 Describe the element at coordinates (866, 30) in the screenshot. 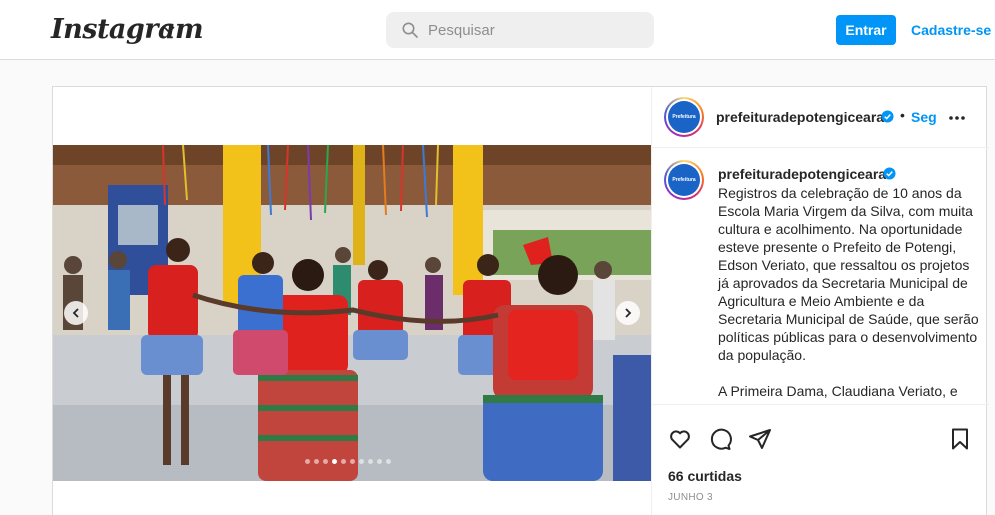

I see `login-button: Entrar` at that location.